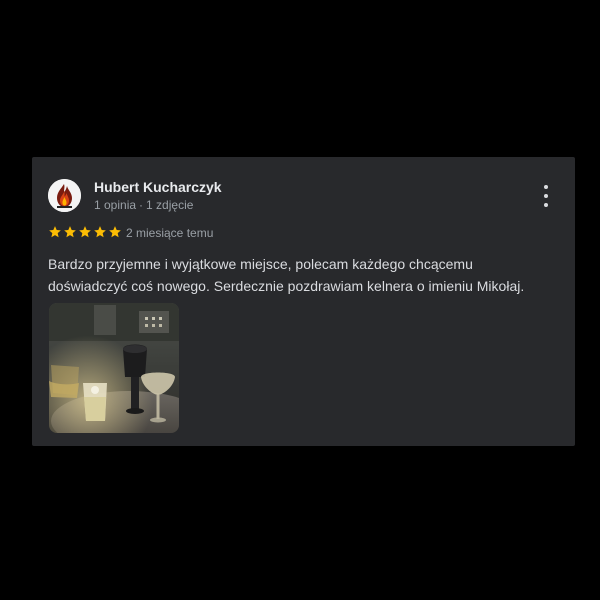 This screenshot has width=600, height=600. What do you see at coordinates (115, 205) in the screenshot?
I see `author-review-count: 1 opinia` at bounding box center [115, 205].